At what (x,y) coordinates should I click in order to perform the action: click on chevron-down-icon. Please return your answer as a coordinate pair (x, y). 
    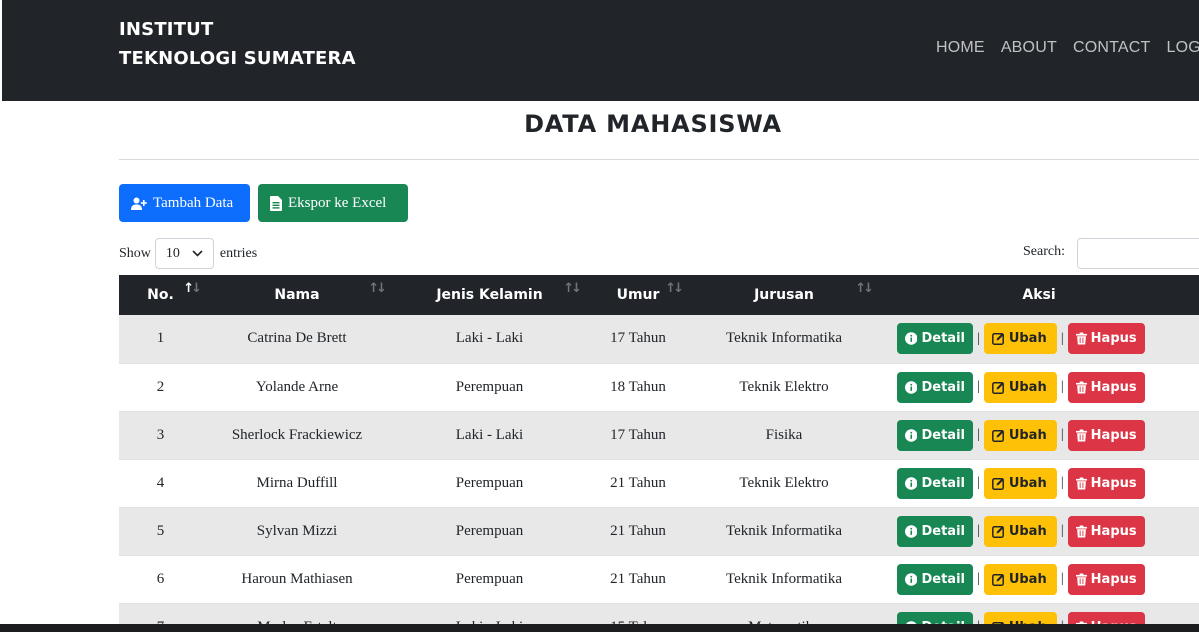
    Looking at the image, I should click on (197, 253).